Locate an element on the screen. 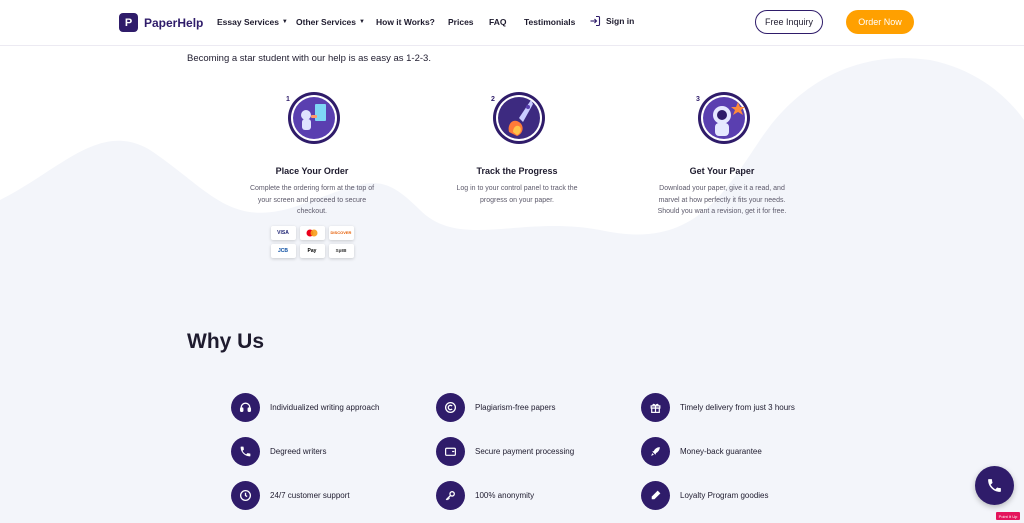  nav-testimonials: Testimonials is located at coordinates (549, 22).